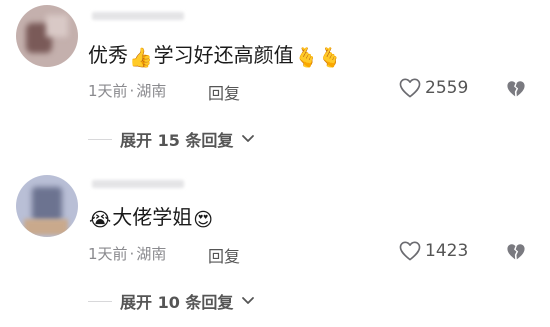 The width and height of the screenshot is (550, 327). Describe the element at coordinates (108, 55) in the screenshot. I see `comment-text-part: 优秀` at that location.